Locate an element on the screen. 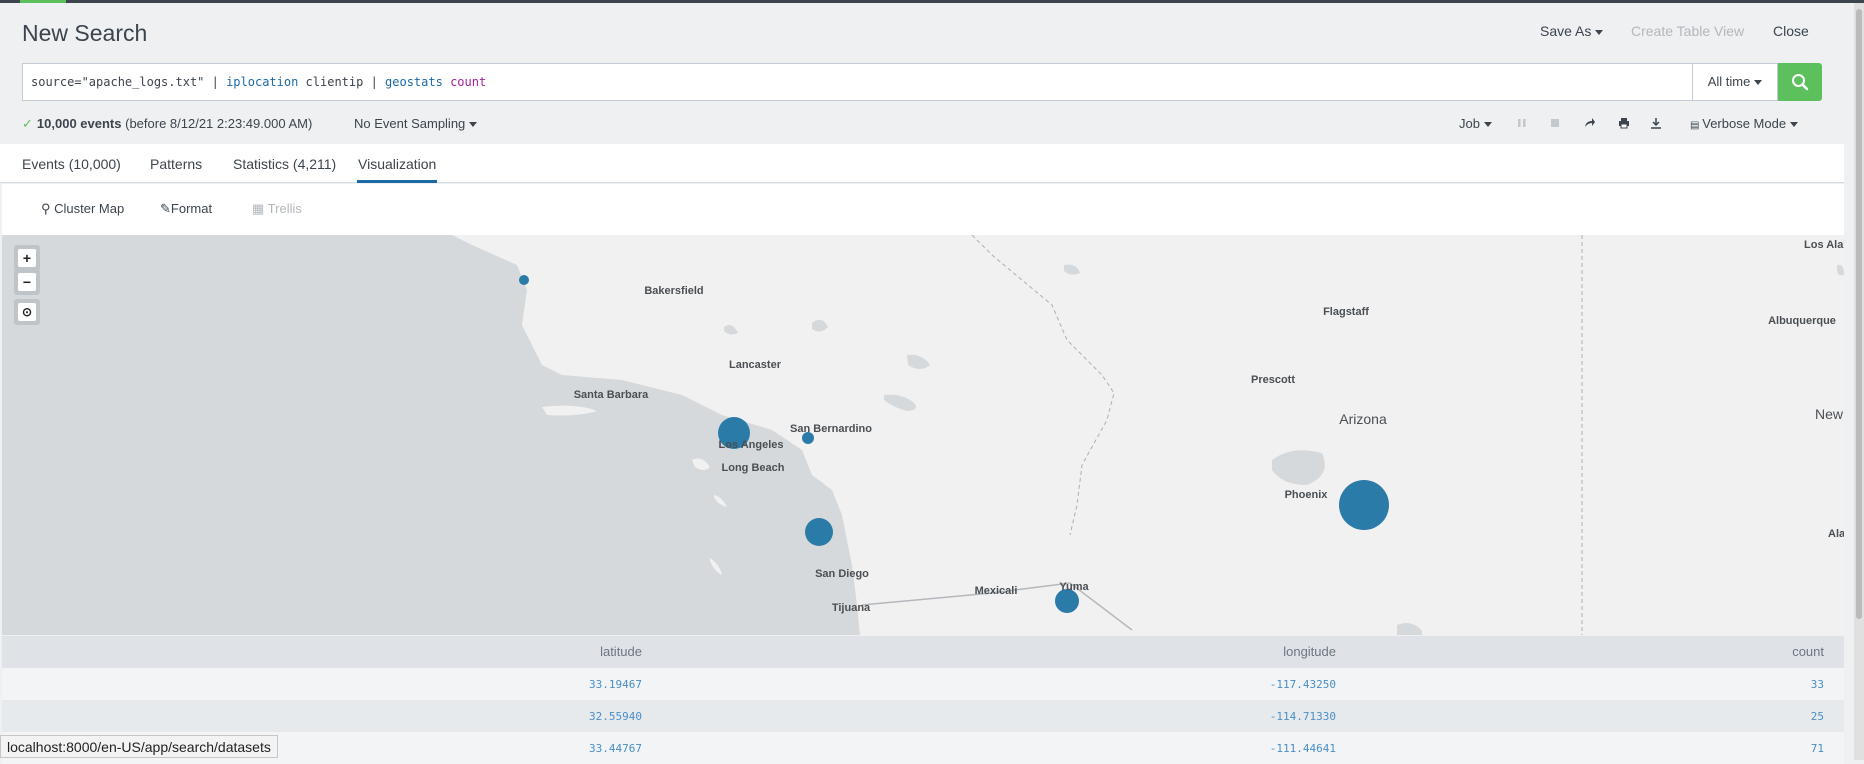 This screenshot has height=764, width=1864. pencil-icon: ✎ is located at coordinates (165, 208).